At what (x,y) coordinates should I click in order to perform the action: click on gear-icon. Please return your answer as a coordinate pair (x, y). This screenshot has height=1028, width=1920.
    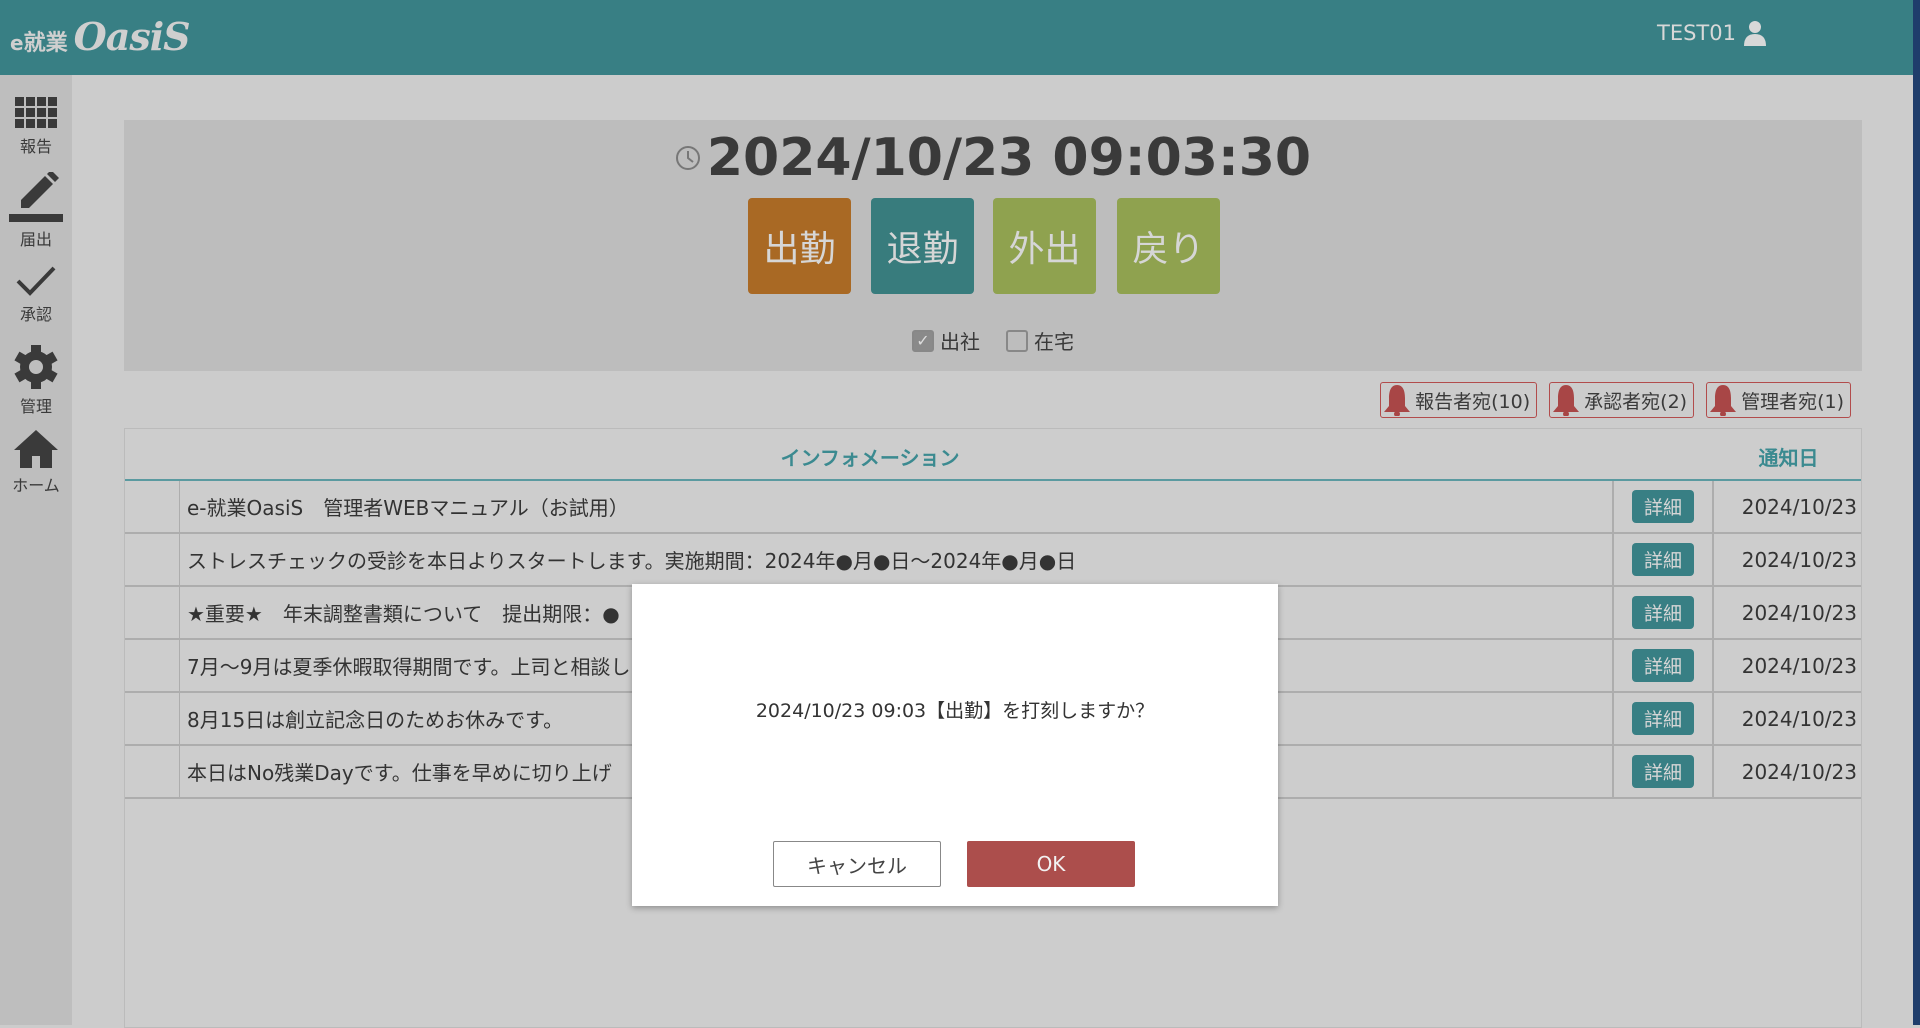
    Looking at the image, I should click on (36, 367).